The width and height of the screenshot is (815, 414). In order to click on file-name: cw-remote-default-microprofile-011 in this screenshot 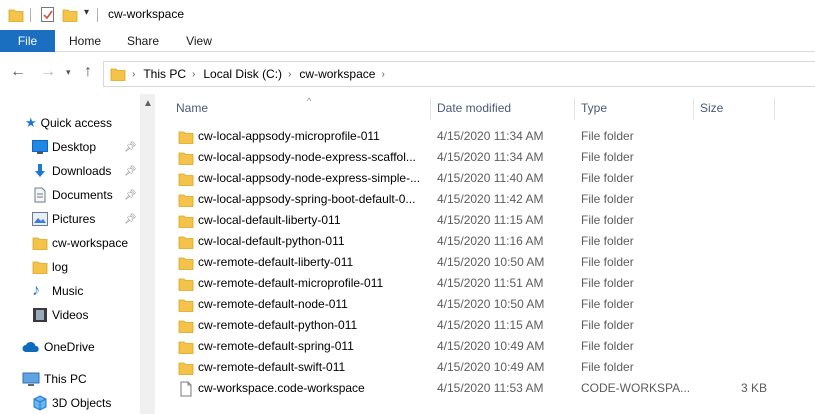, I will do `click(291, 283)`.